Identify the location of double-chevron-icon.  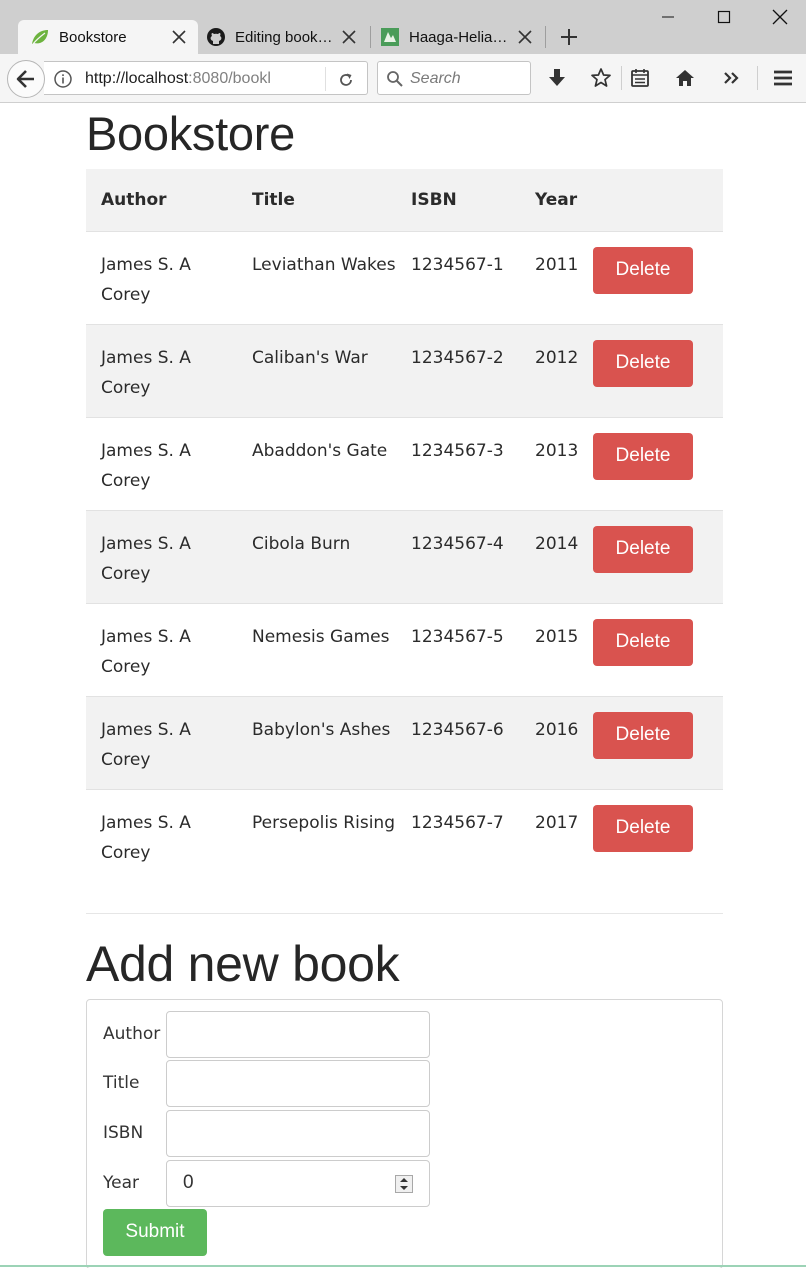
(731, 78).